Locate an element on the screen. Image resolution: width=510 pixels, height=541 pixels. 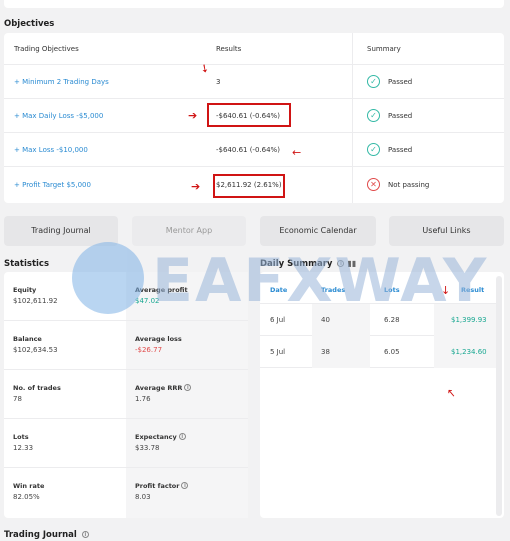
tab-trading-journal: Trading Journal is located at coordinates (61, 231).